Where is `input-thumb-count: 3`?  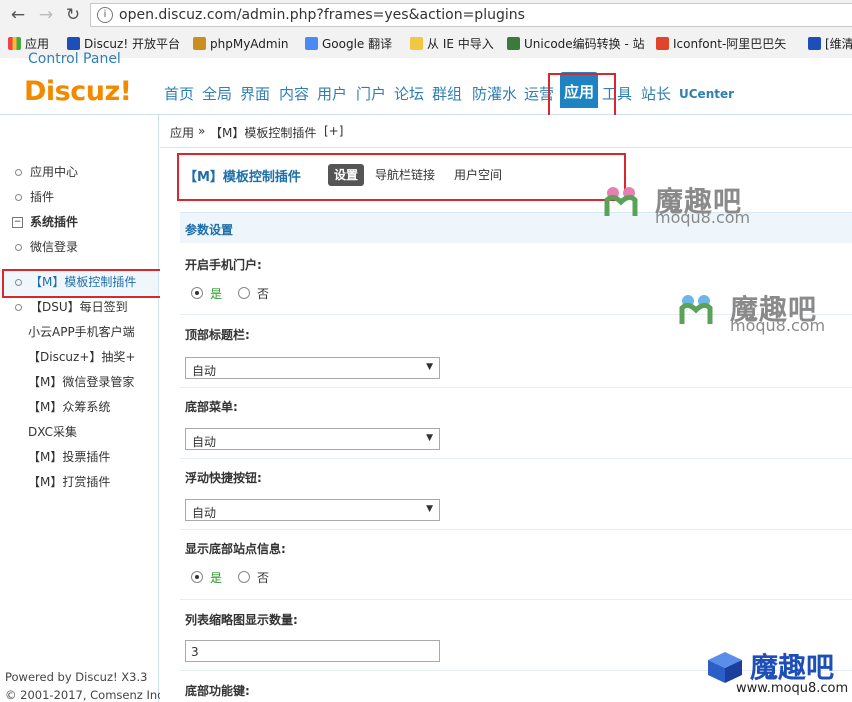 input-thumb-count: 3 is located at coordinates (312, 651).